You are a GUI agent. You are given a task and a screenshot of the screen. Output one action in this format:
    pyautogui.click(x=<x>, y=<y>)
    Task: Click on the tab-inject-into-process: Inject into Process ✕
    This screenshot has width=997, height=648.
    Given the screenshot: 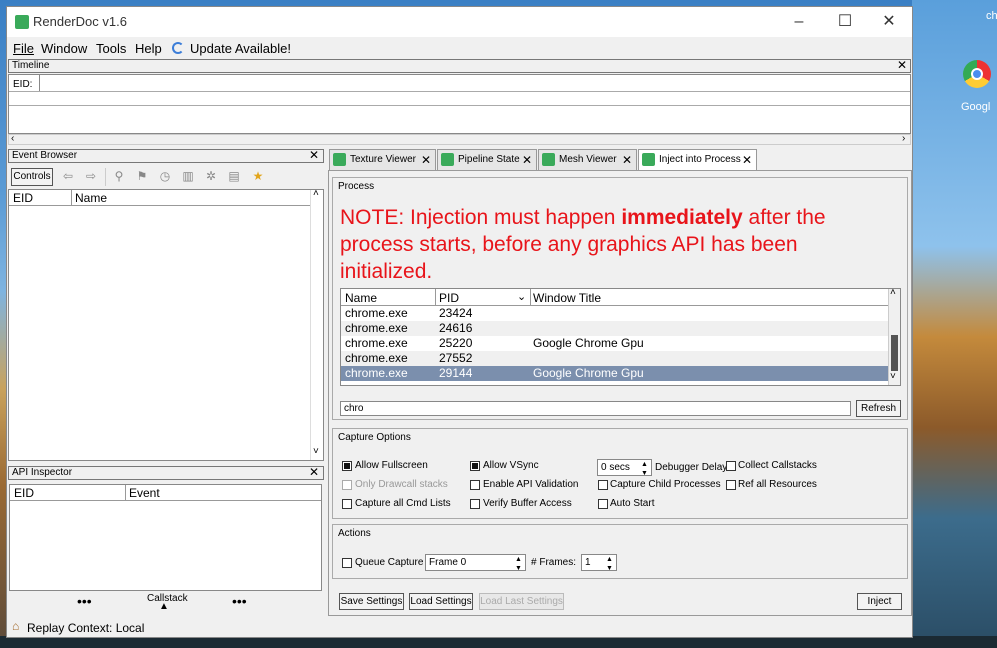 What is the action you would take?
    pyautogui.click(x=697, y=160)
    